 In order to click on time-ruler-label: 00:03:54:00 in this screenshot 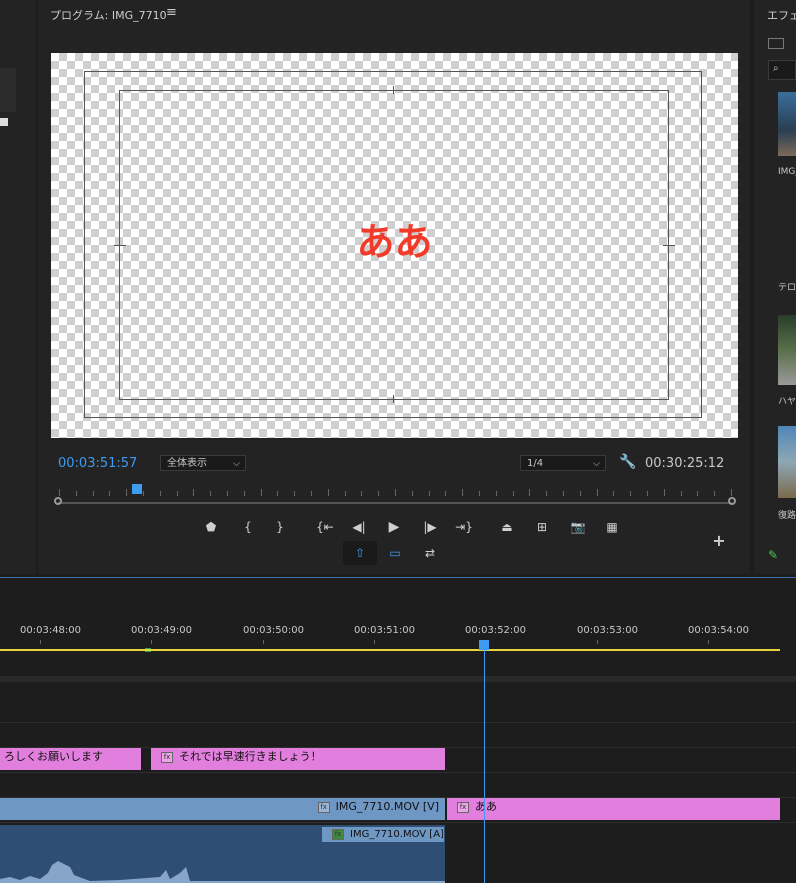, I will do `click(719, 630)`.